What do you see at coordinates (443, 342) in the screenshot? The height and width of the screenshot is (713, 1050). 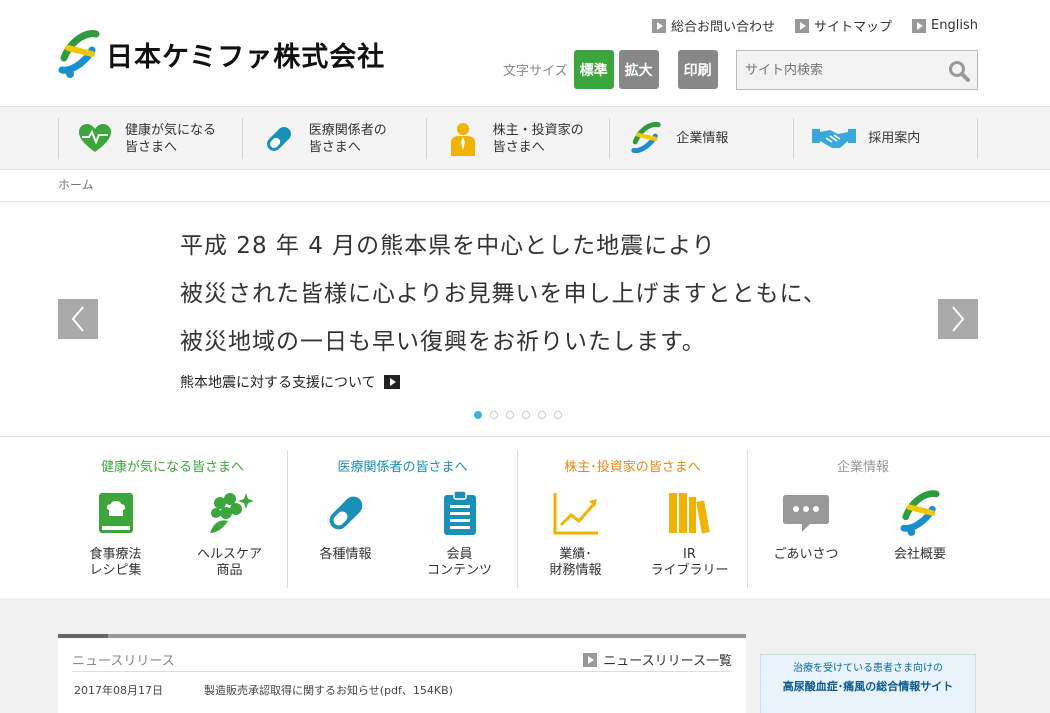 I see `hero-text-line: 被災地域の一日も早い復興をお祈りいたします。` at bounding box center [443, 342].